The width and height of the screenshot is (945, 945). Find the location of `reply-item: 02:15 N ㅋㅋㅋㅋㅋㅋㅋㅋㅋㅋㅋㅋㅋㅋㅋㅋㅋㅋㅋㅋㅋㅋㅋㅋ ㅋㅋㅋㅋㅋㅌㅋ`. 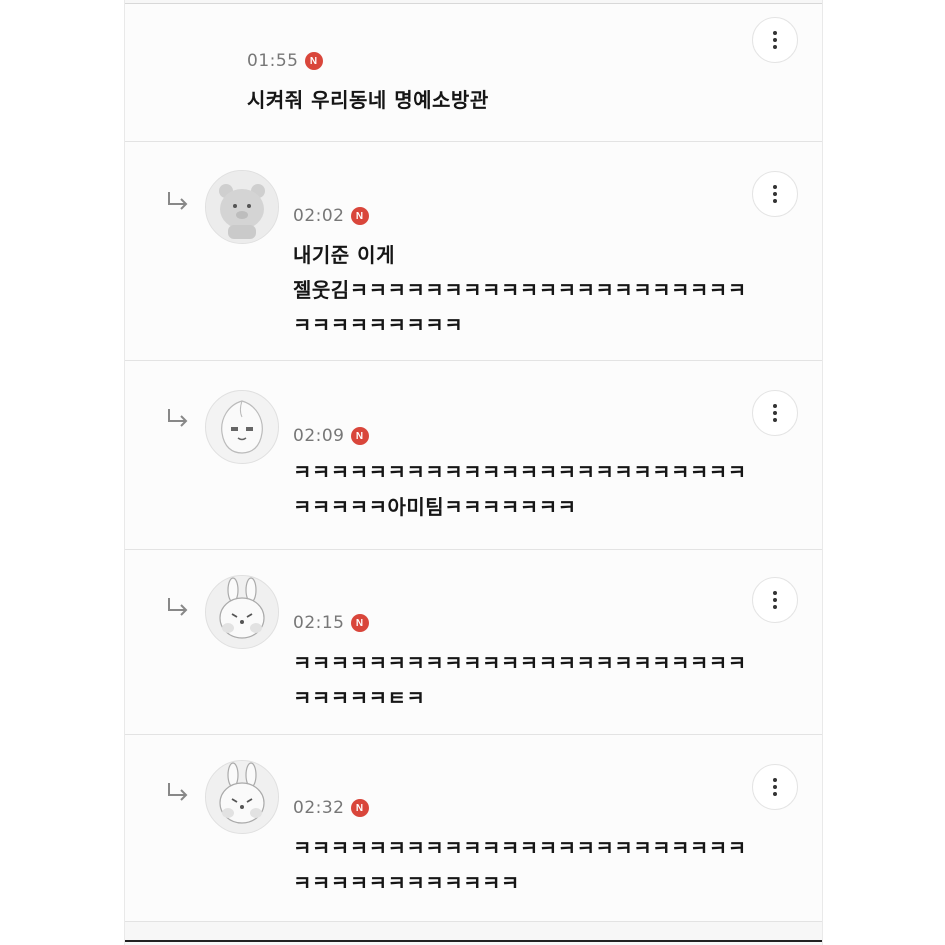

reply-item: 02:15 N ㅋㅋㅋㅋㅋㅋㅋㅋㅋㅋㅋㅋㅋㅋㅋㅋㅋㅋㅋㅋㅋㅋㅋㅋ ㅋㅋㅋㅋㅋㅌㅋ is located at coordinates (473, 642).